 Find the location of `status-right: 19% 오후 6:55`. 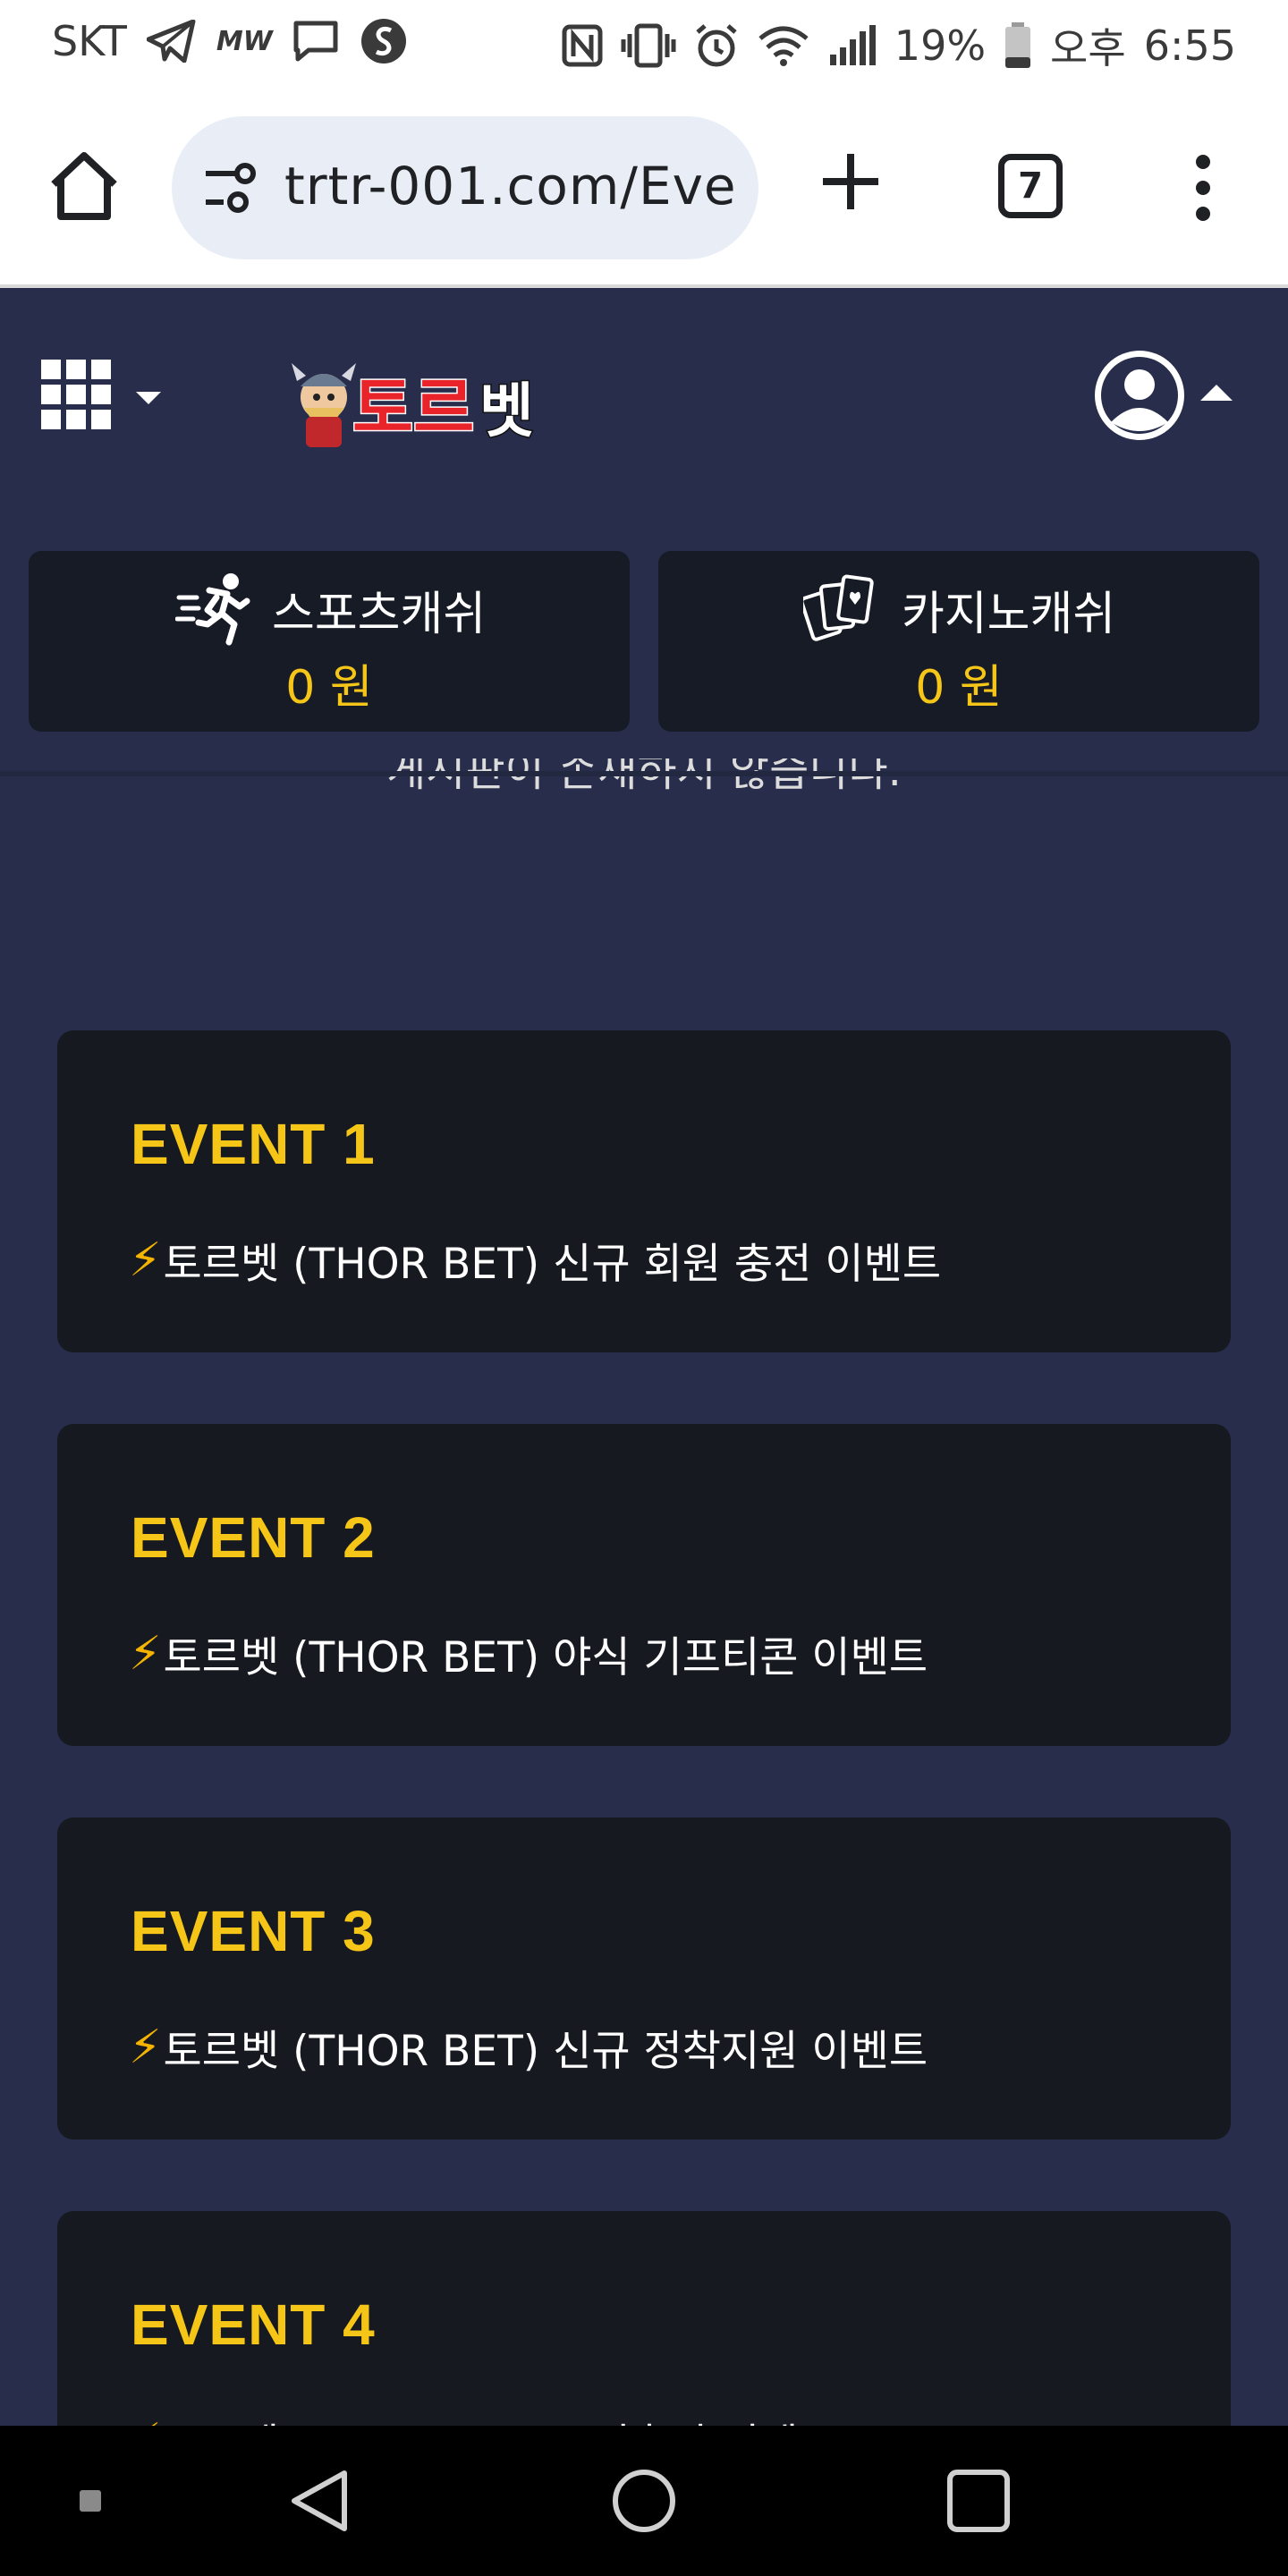

status-right: 19% 오후 6:55 is located at coordinates (899, 45).